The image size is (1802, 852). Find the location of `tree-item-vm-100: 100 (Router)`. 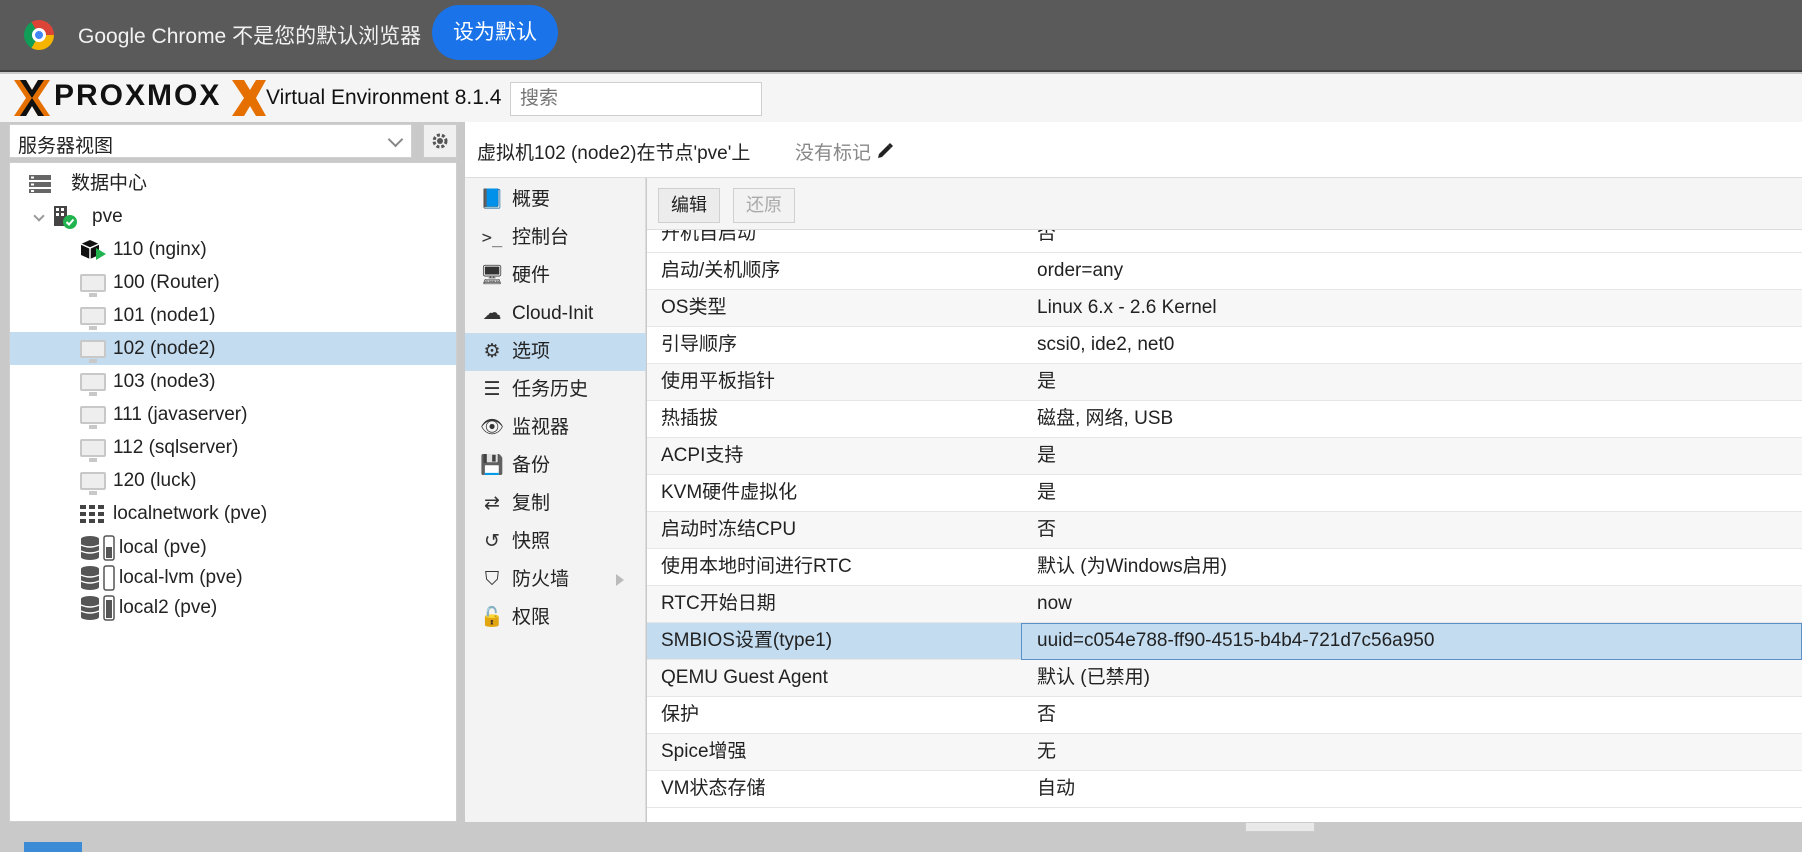

tree-item-vm-100: 100 (Router) is located at coordinates (233, 282).